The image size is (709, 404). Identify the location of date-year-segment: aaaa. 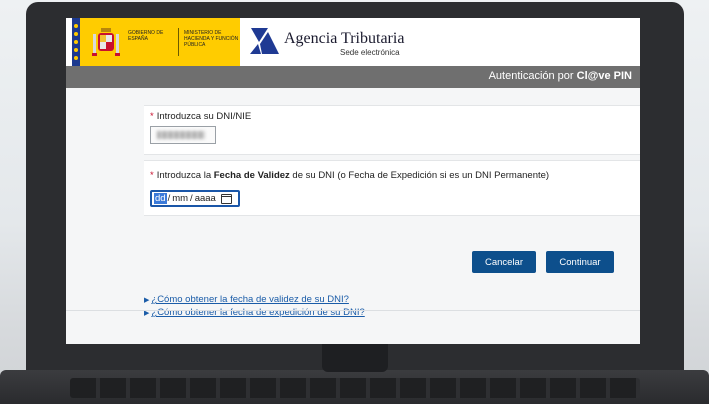
(205, 198).